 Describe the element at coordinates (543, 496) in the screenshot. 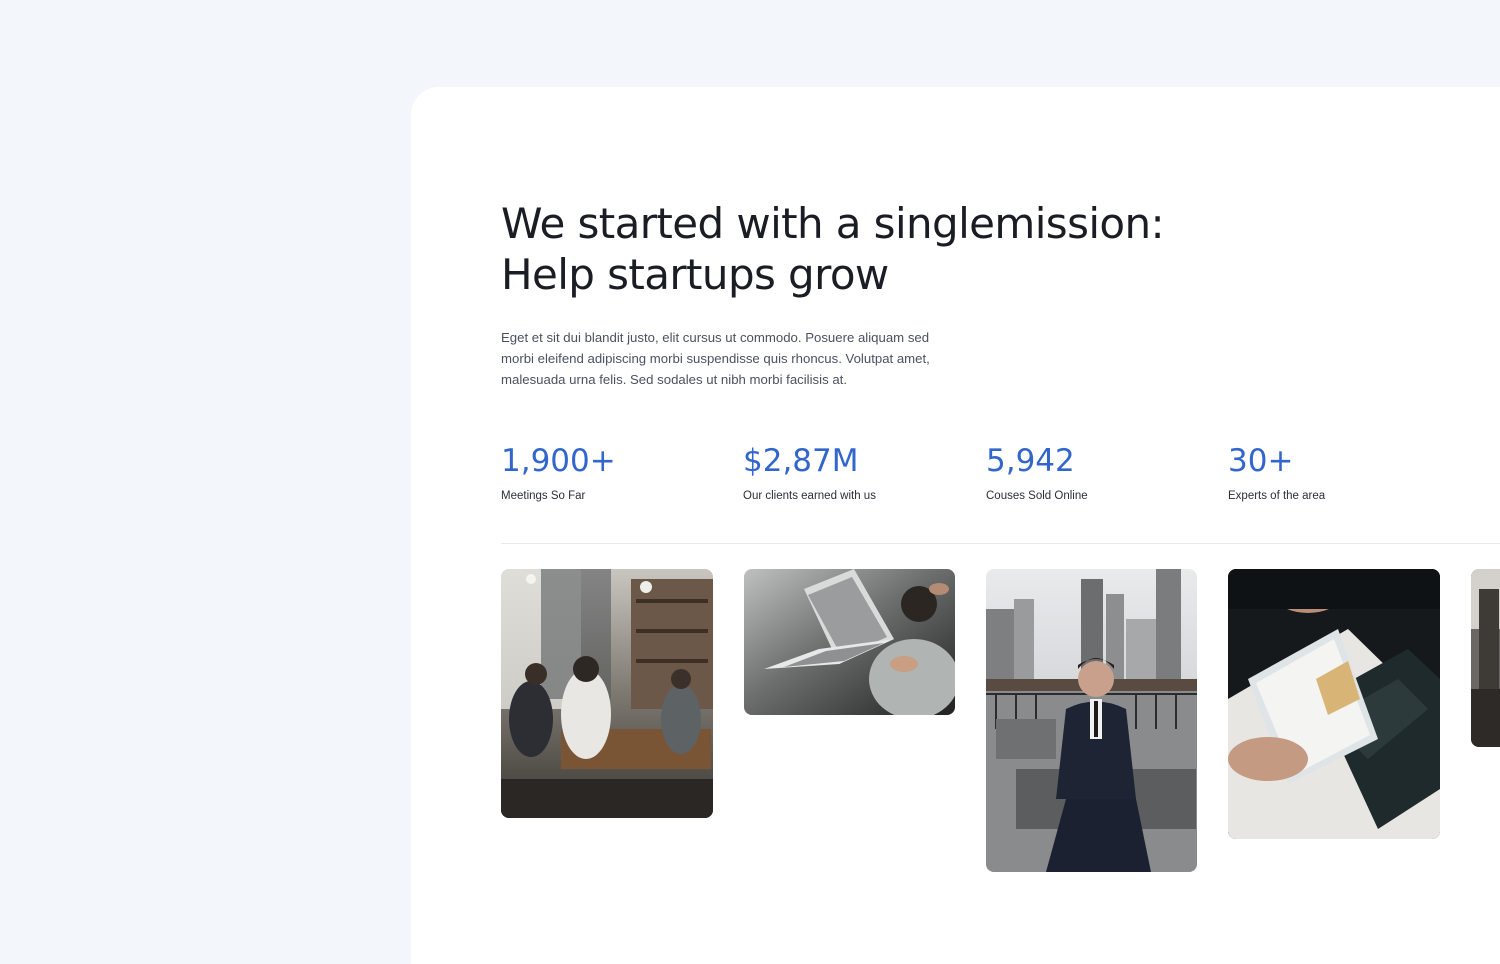

I see `stat-label: Meetings So Far` at that location.